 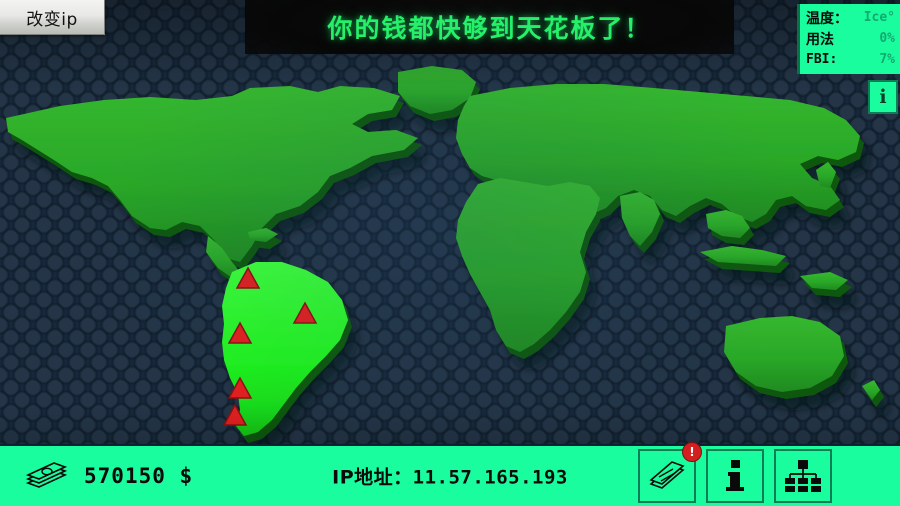 What do you see at coordinates (372, 477) in the screenshot?
I see `ip-address-label: IP地址：` at bounding box center [372, 477].